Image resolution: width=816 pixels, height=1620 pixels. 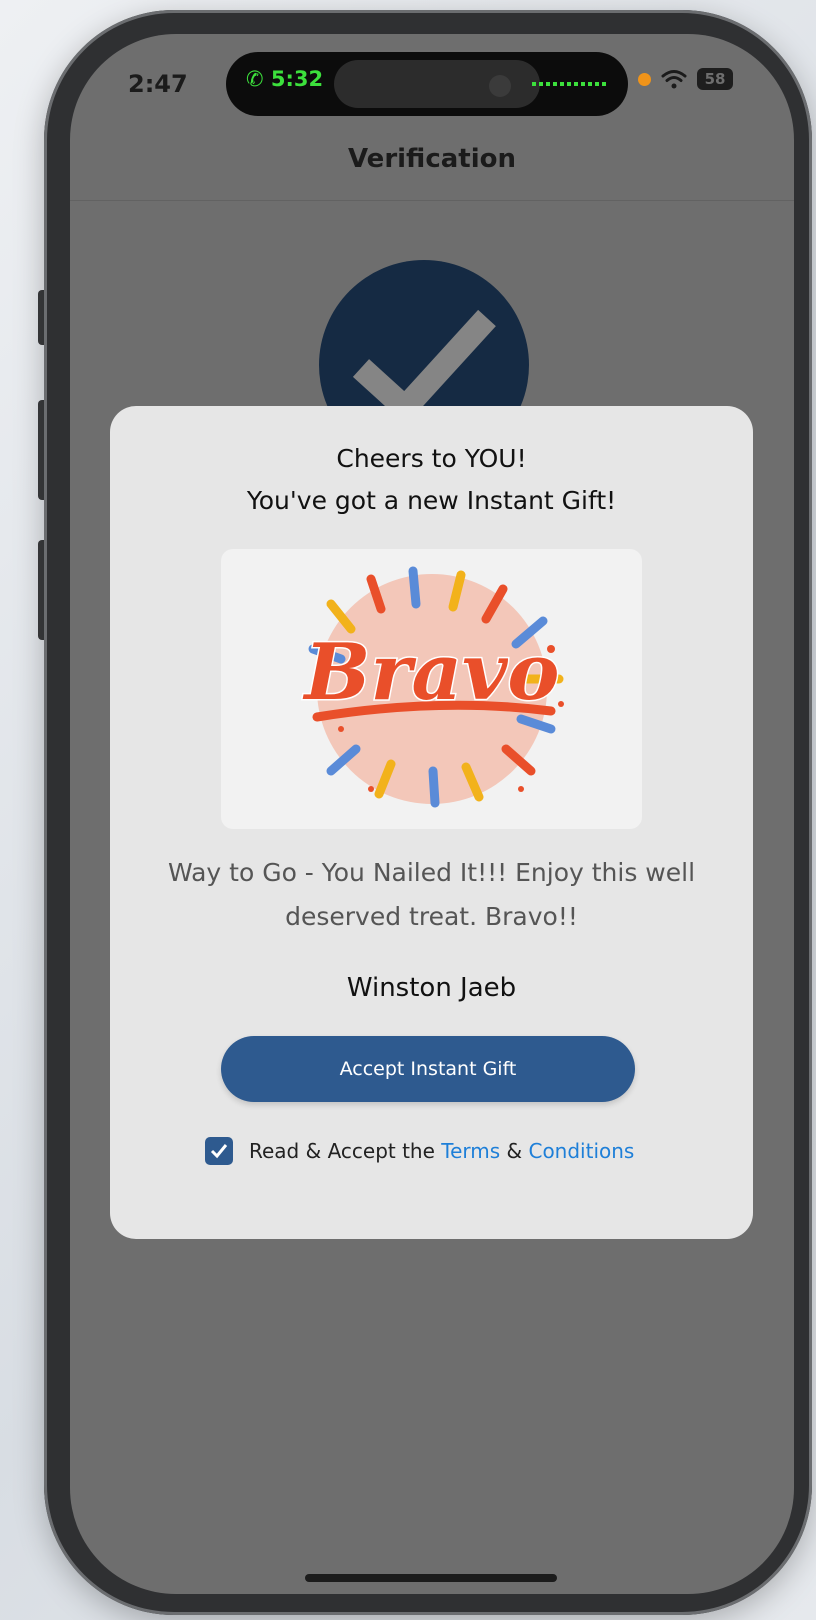 What do you see at coordinates (674, 79) in the screenshot?
I see `wifi-icon` at bounding box center [674, 79].